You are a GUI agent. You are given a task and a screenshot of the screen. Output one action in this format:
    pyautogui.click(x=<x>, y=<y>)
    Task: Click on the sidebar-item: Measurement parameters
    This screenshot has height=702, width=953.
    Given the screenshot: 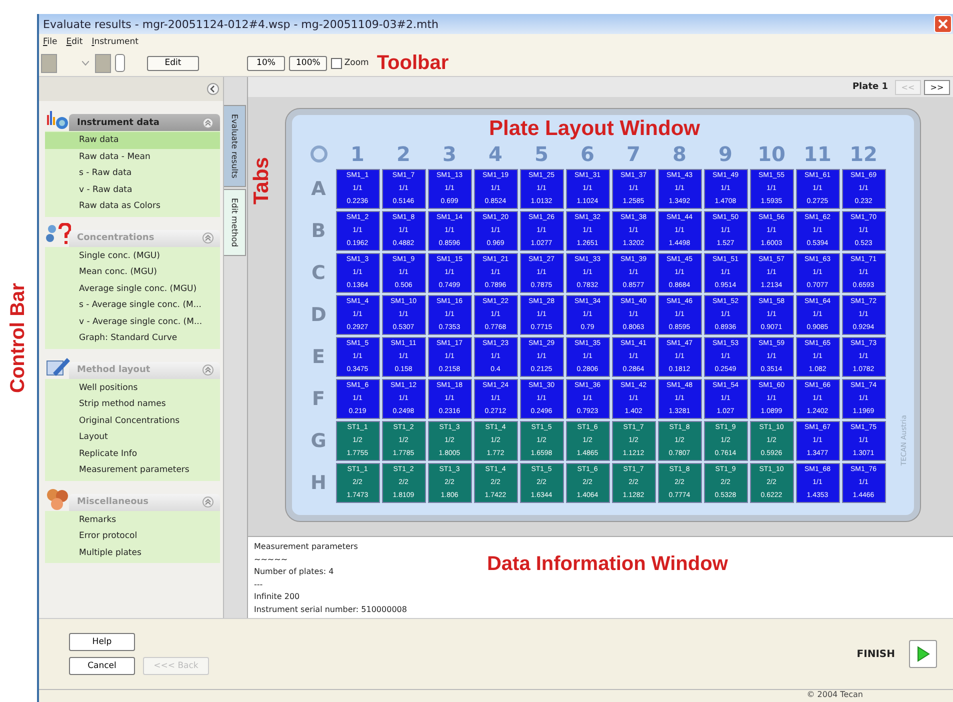 What is the action you would take?
    pyautogui.click(x=132, y=470)
    